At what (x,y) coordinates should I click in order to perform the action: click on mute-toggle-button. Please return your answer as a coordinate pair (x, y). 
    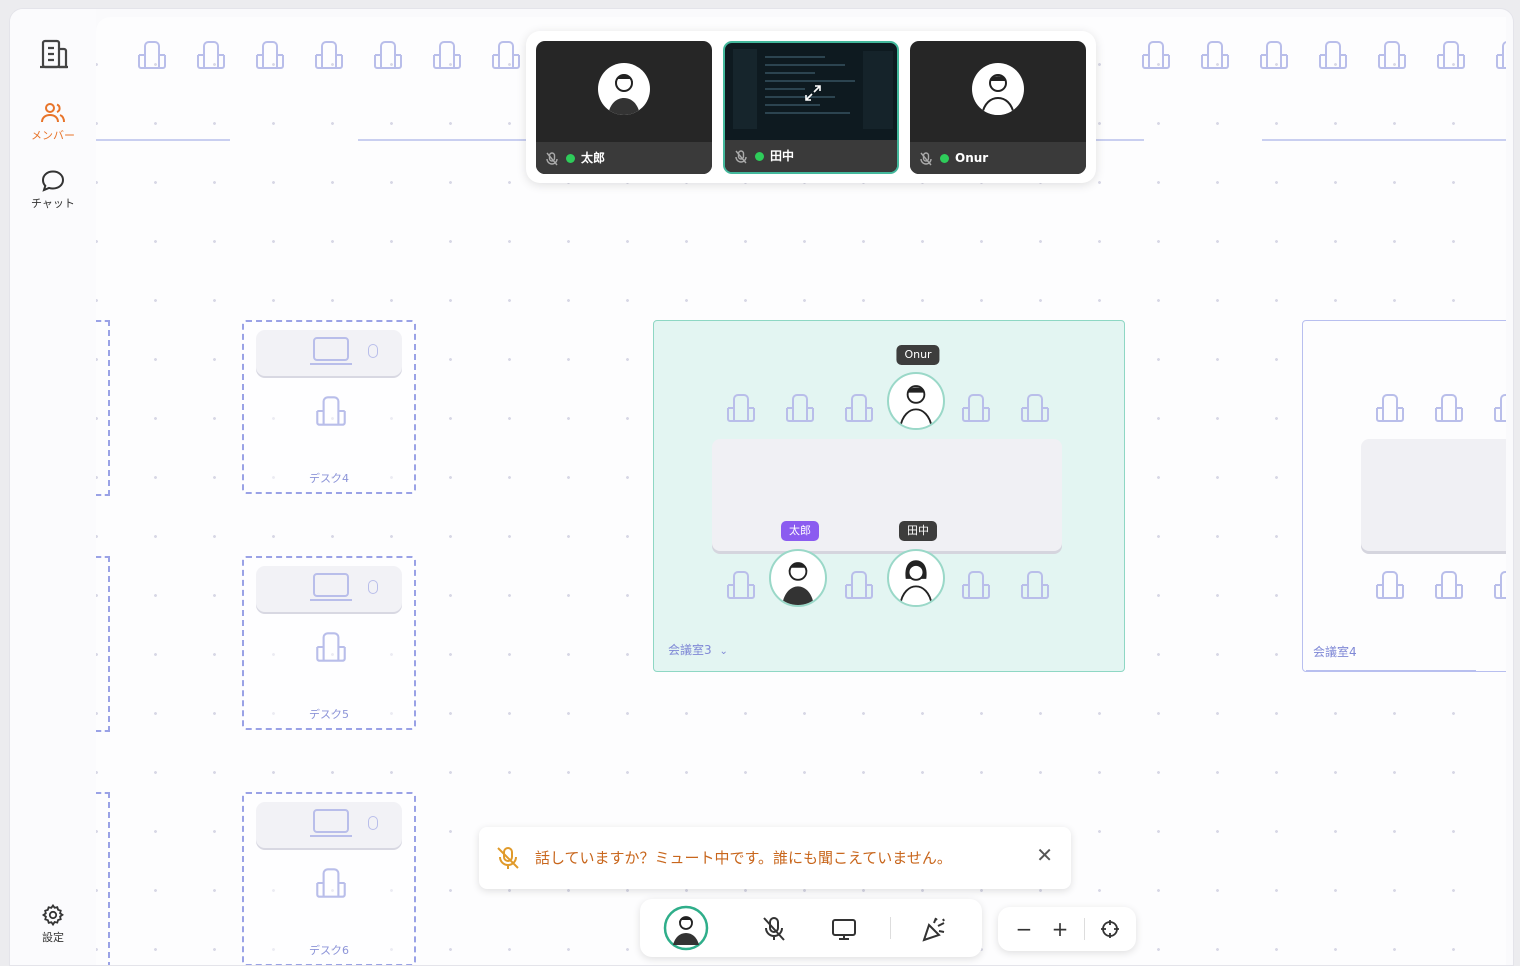
    Looking at the image, I should click on (774, 929).